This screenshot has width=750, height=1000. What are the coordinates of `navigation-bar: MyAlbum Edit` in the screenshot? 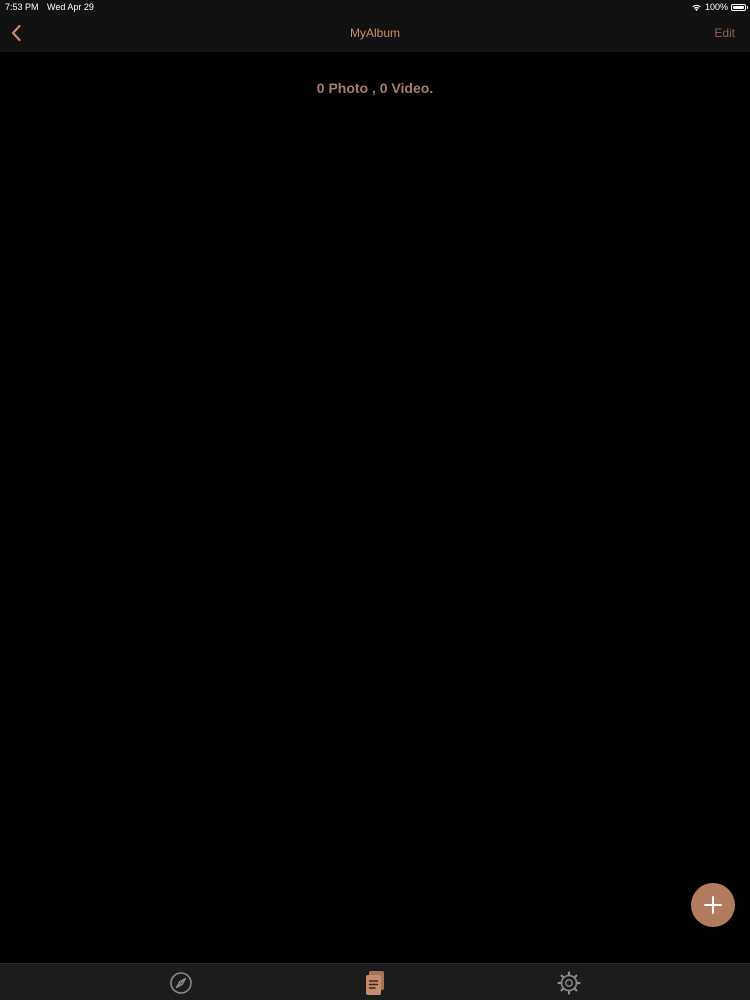 It's located at (375, 33).